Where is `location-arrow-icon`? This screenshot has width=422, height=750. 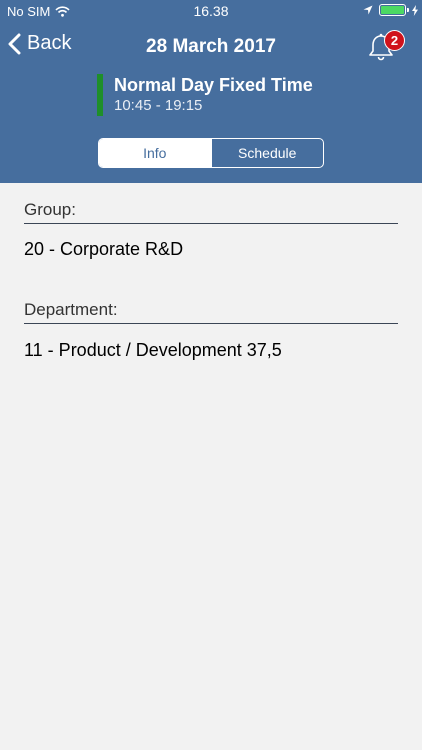 location-arrow-icon is located at coordinates (368, 10).